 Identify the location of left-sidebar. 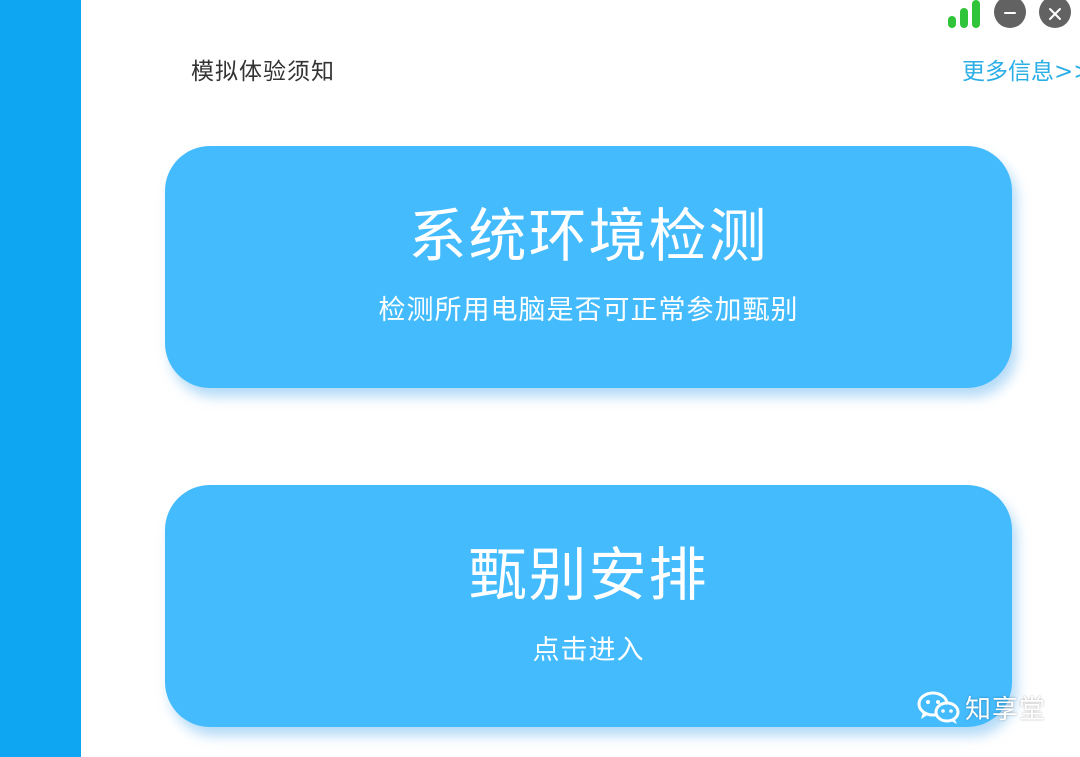
(40, 378).